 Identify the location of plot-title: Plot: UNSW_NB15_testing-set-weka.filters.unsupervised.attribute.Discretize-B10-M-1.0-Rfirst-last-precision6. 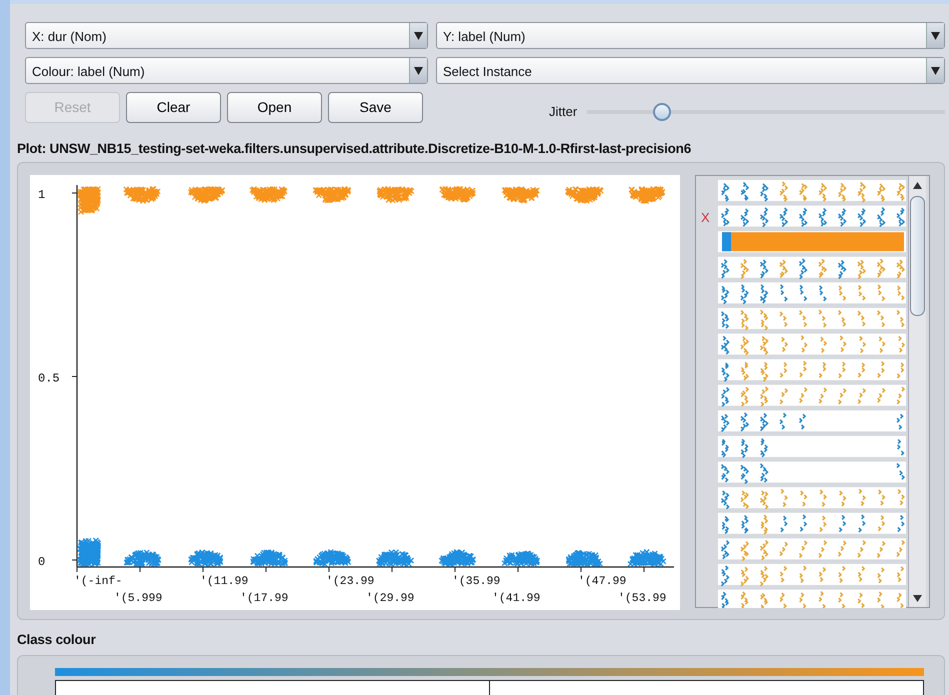
(354, 149).